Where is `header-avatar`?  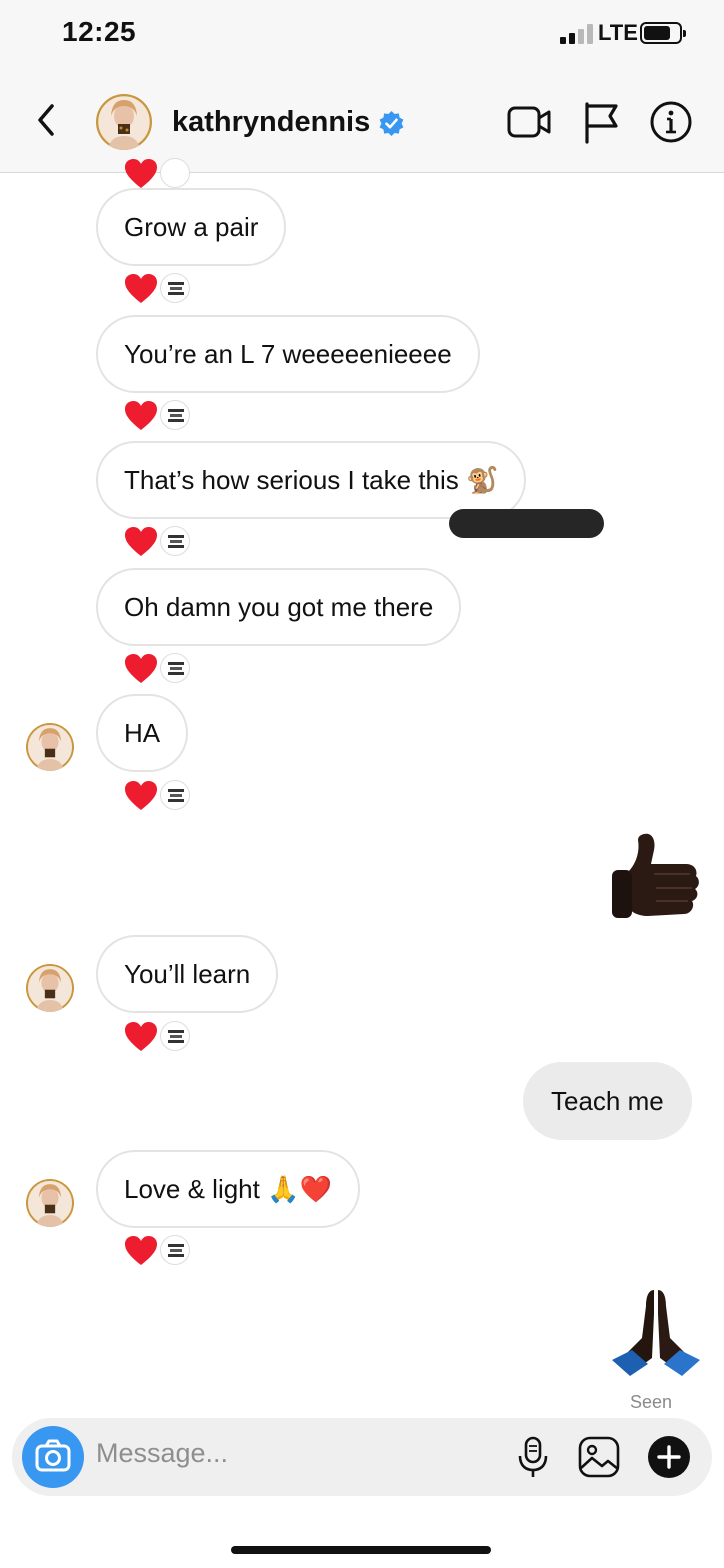 header-avatar is located at coordinates (124, 122).